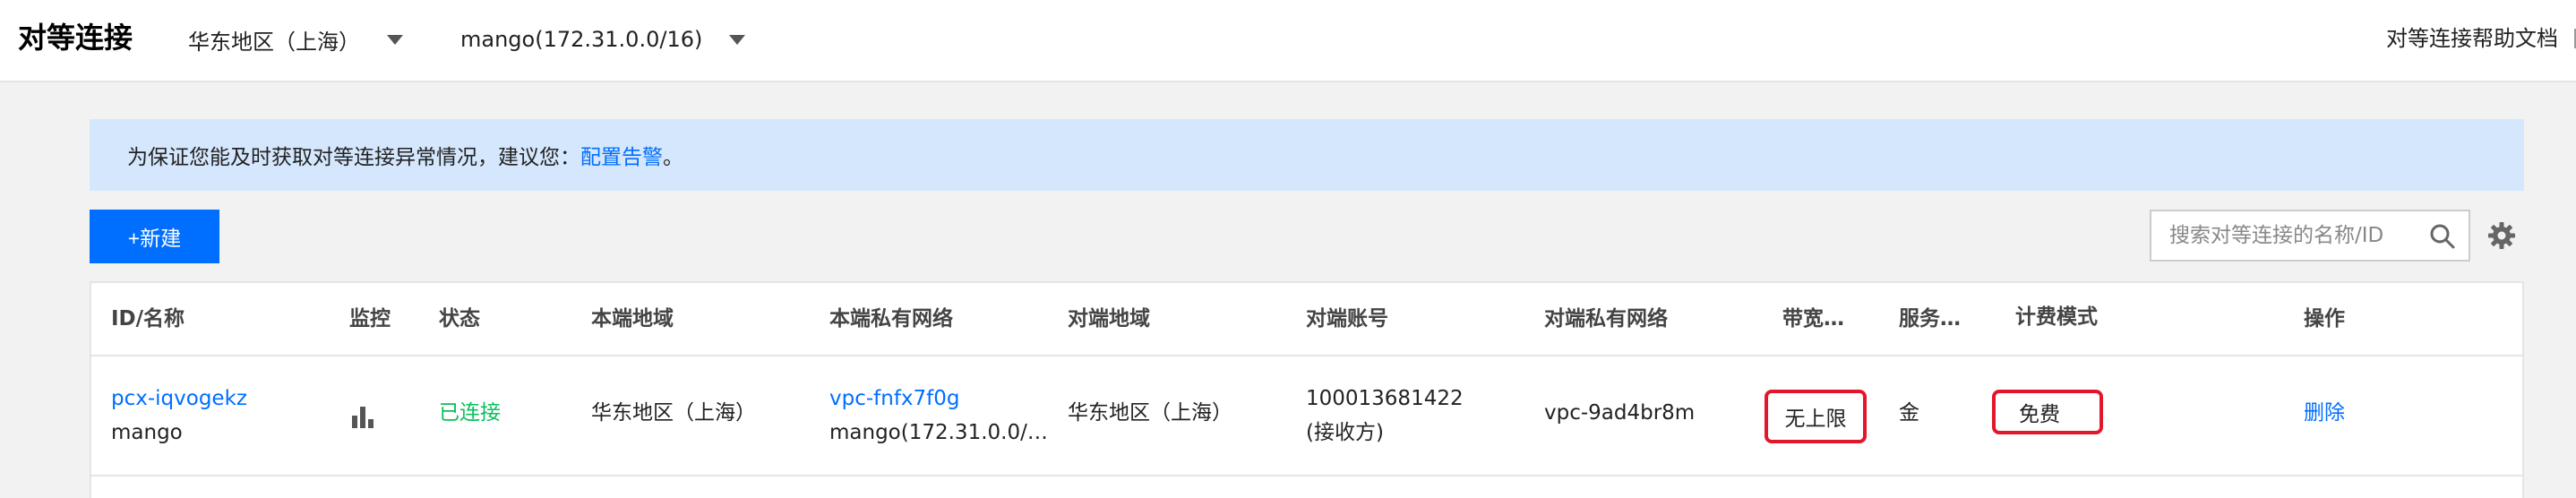 This screenshot has height=498, width=2576. I want to click on help-doc-link: 对等连接帮助文档, so click(2472, 38).